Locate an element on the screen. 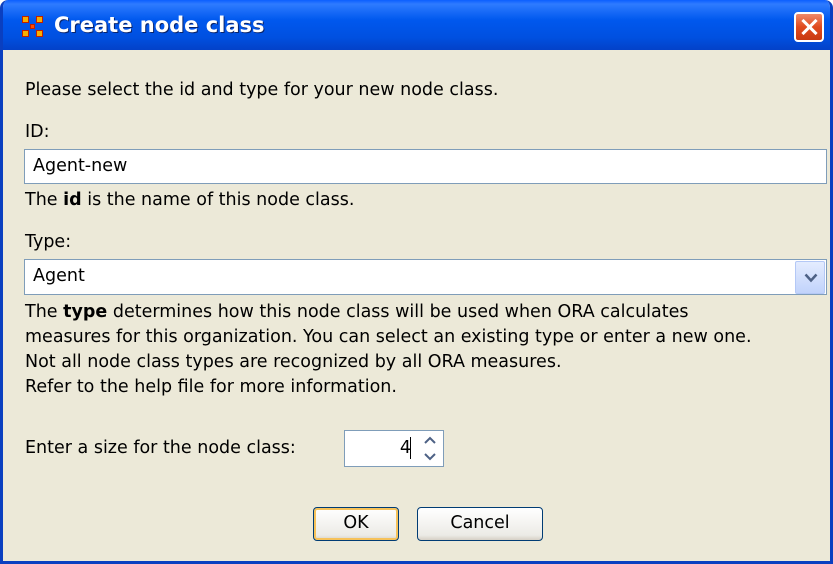 The width and height of the screenshot is (833, 564). title-bar: Create node class is located at coordinates (416, 25).